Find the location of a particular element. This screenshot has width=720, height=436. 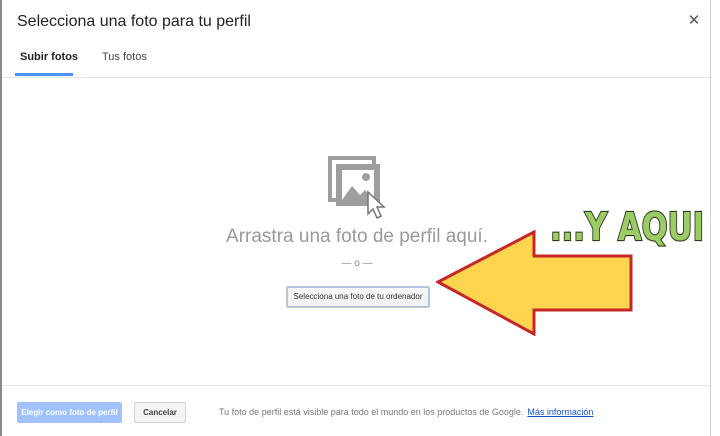

dialog-title: Selecciona una foto para tu perfil is located at coordinates (134, 21).